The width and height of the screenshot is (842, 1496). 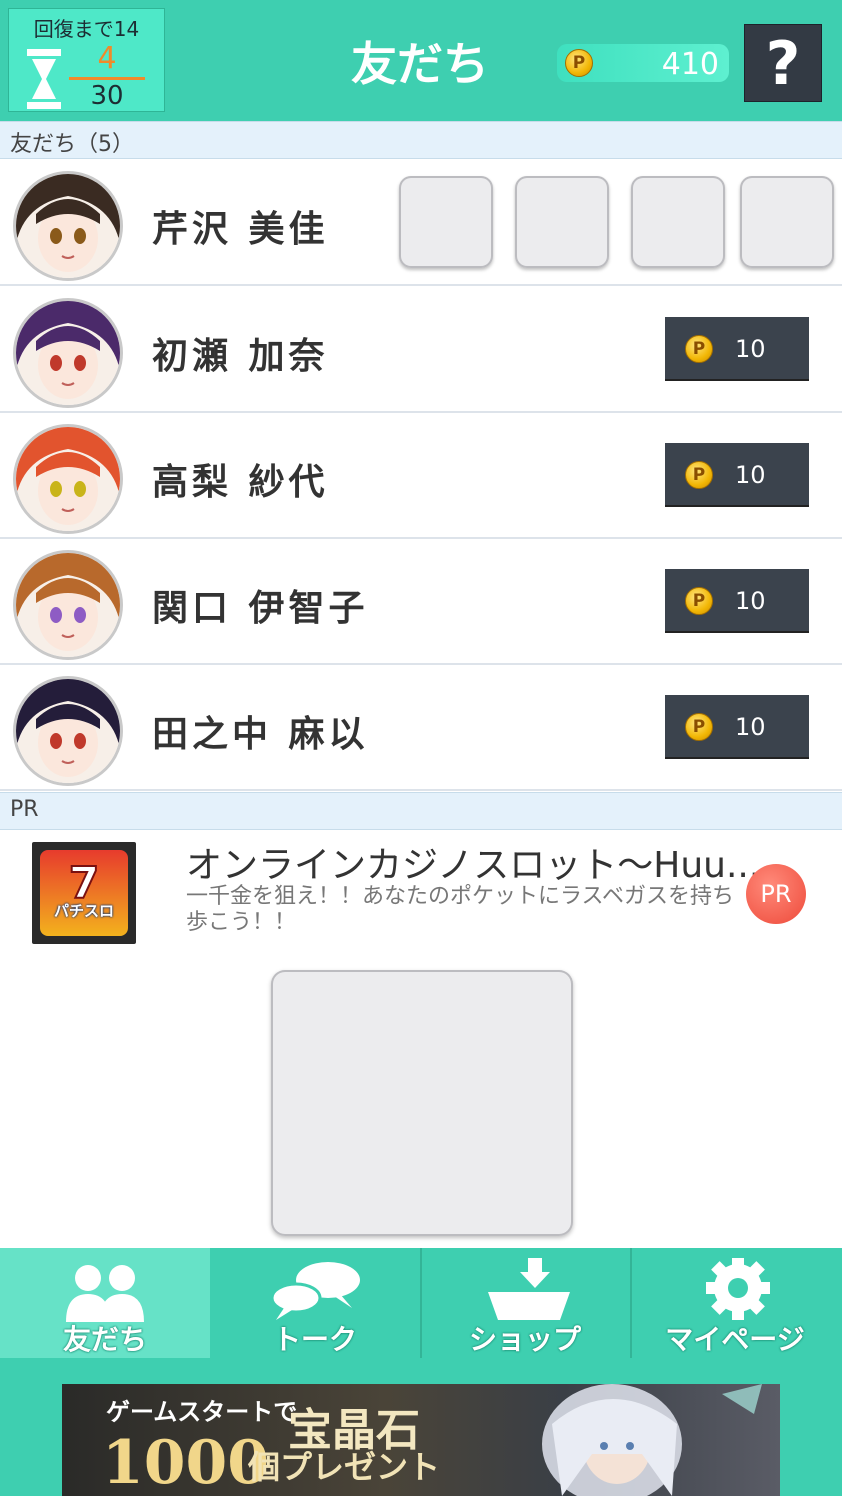 I want to click on friend-row: 関口 伊智子 P 10, so click(x=421, y=602).